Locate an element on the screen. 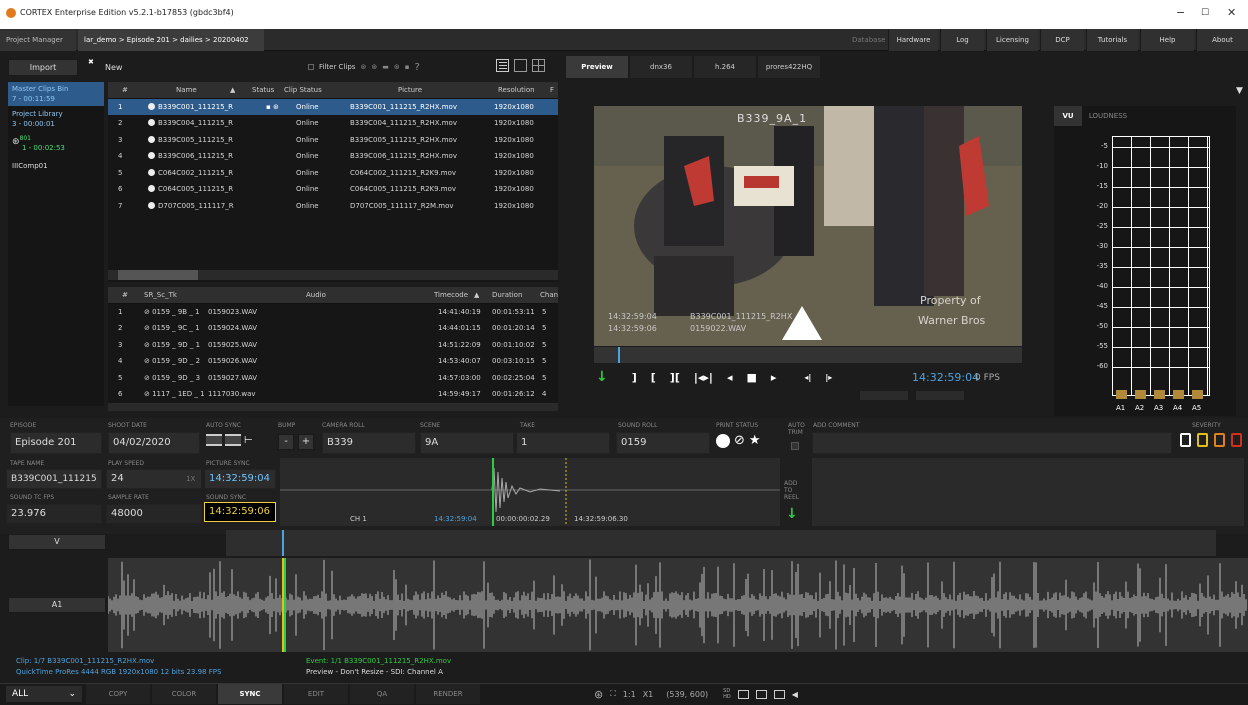 This screenshot has height=705, width=1248. tab-edit: EDIT is located at coordinates (316, 694).